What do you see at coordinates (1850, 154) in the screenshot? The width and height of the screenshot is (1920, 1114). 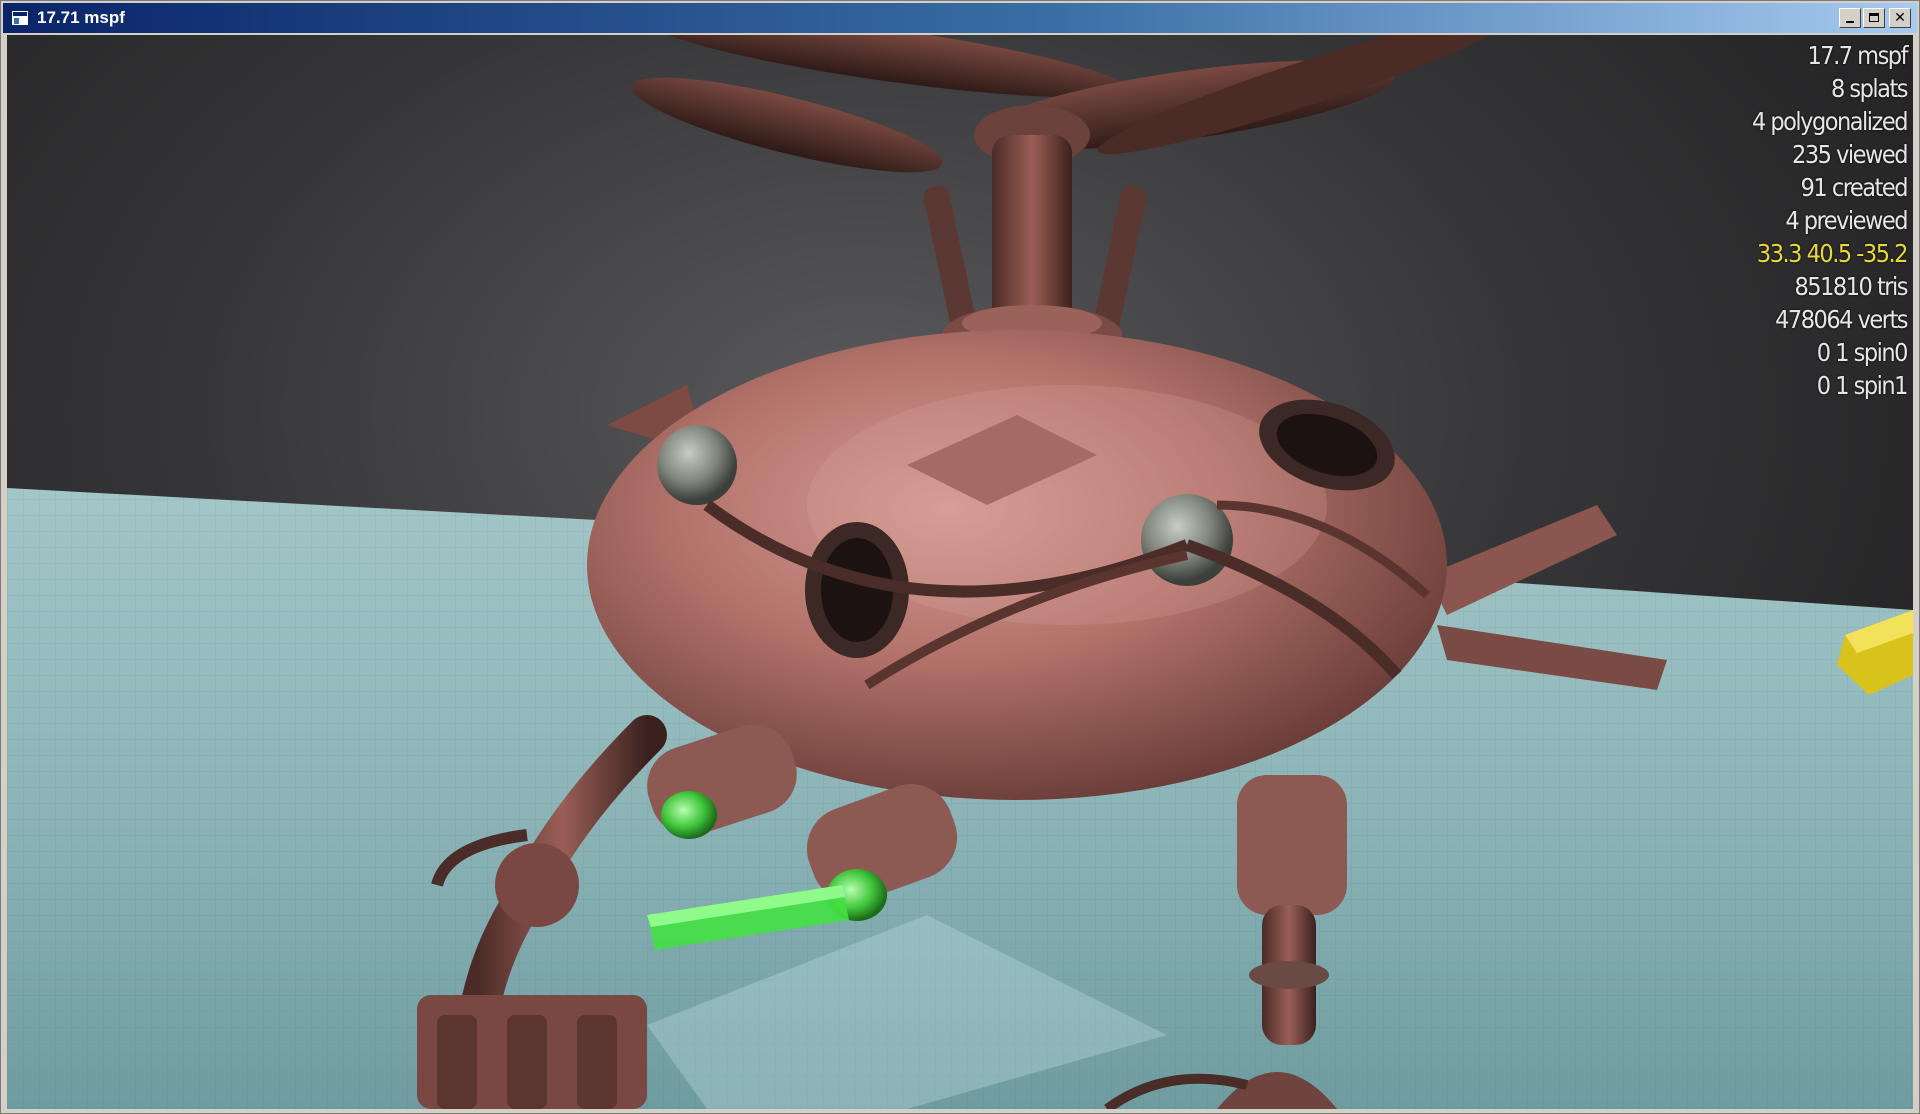 I see `hud-viewed: 235 viewed` at bounding box center [1850, 154].